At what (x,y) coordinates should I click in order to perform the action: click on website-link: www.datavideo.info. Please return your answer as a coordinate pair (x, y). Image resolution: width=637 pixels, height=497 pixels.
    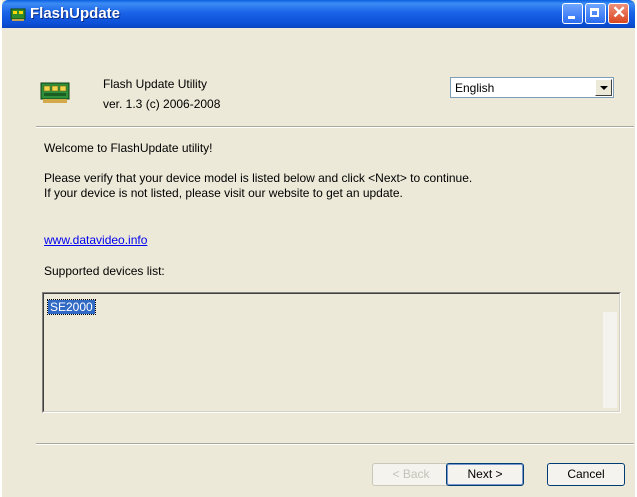
    Looking at the image, I should click on (95, 240).